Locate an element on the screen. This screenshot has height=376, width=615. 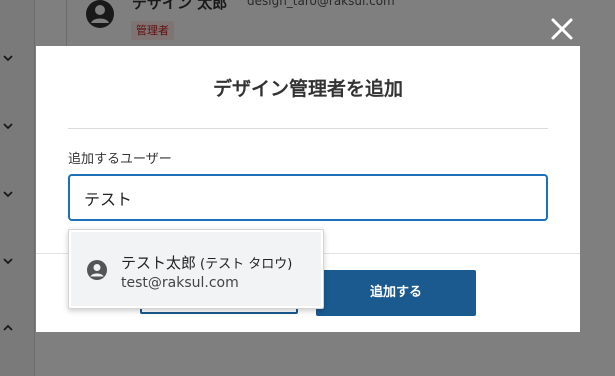
suggestion-item: テスト太郎 (テスト タロウ) test@raksul.com is located at coordinates (196, 269).